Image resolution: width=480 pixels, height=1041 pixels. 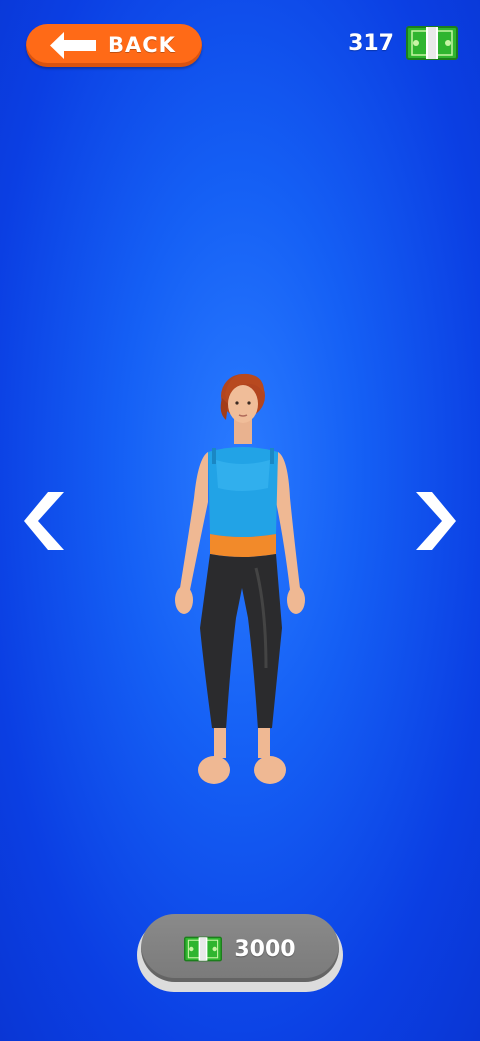 What do you see at coordinates (403, 43) in the screenshot?
I see `currency-display: 317` at bounding box center [403, 43].